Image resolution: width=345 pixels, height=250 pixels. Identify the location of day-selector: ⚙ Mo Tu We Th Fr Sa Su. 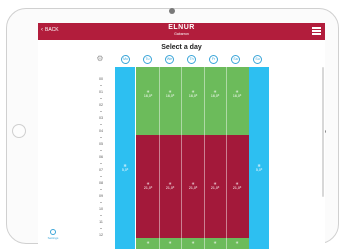
(181, 60).